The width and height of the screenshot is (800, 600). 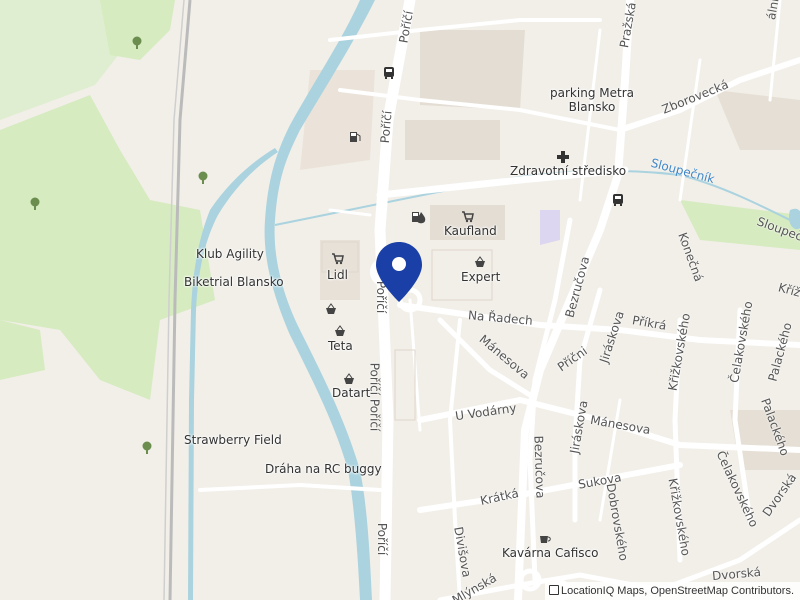 I want to click on label-parking-metra: parking Metra Blansko, so click(x=592, y=100).